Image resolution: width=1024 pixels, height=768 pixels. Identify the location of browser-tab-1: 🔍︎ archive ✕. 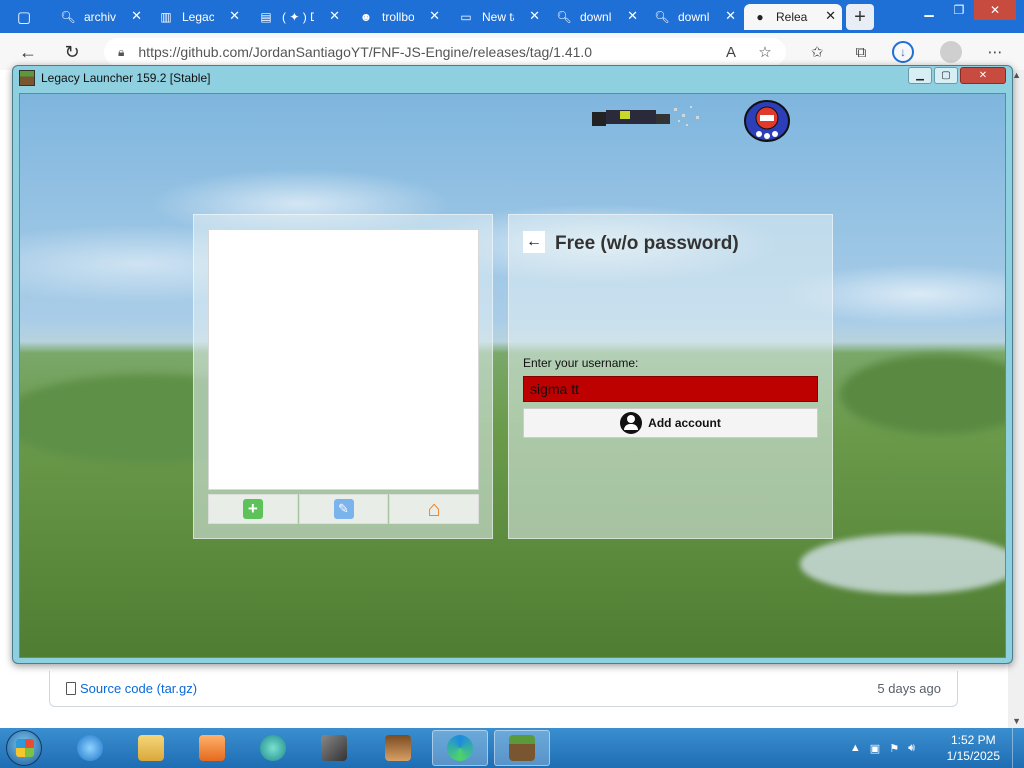
(100, 17).